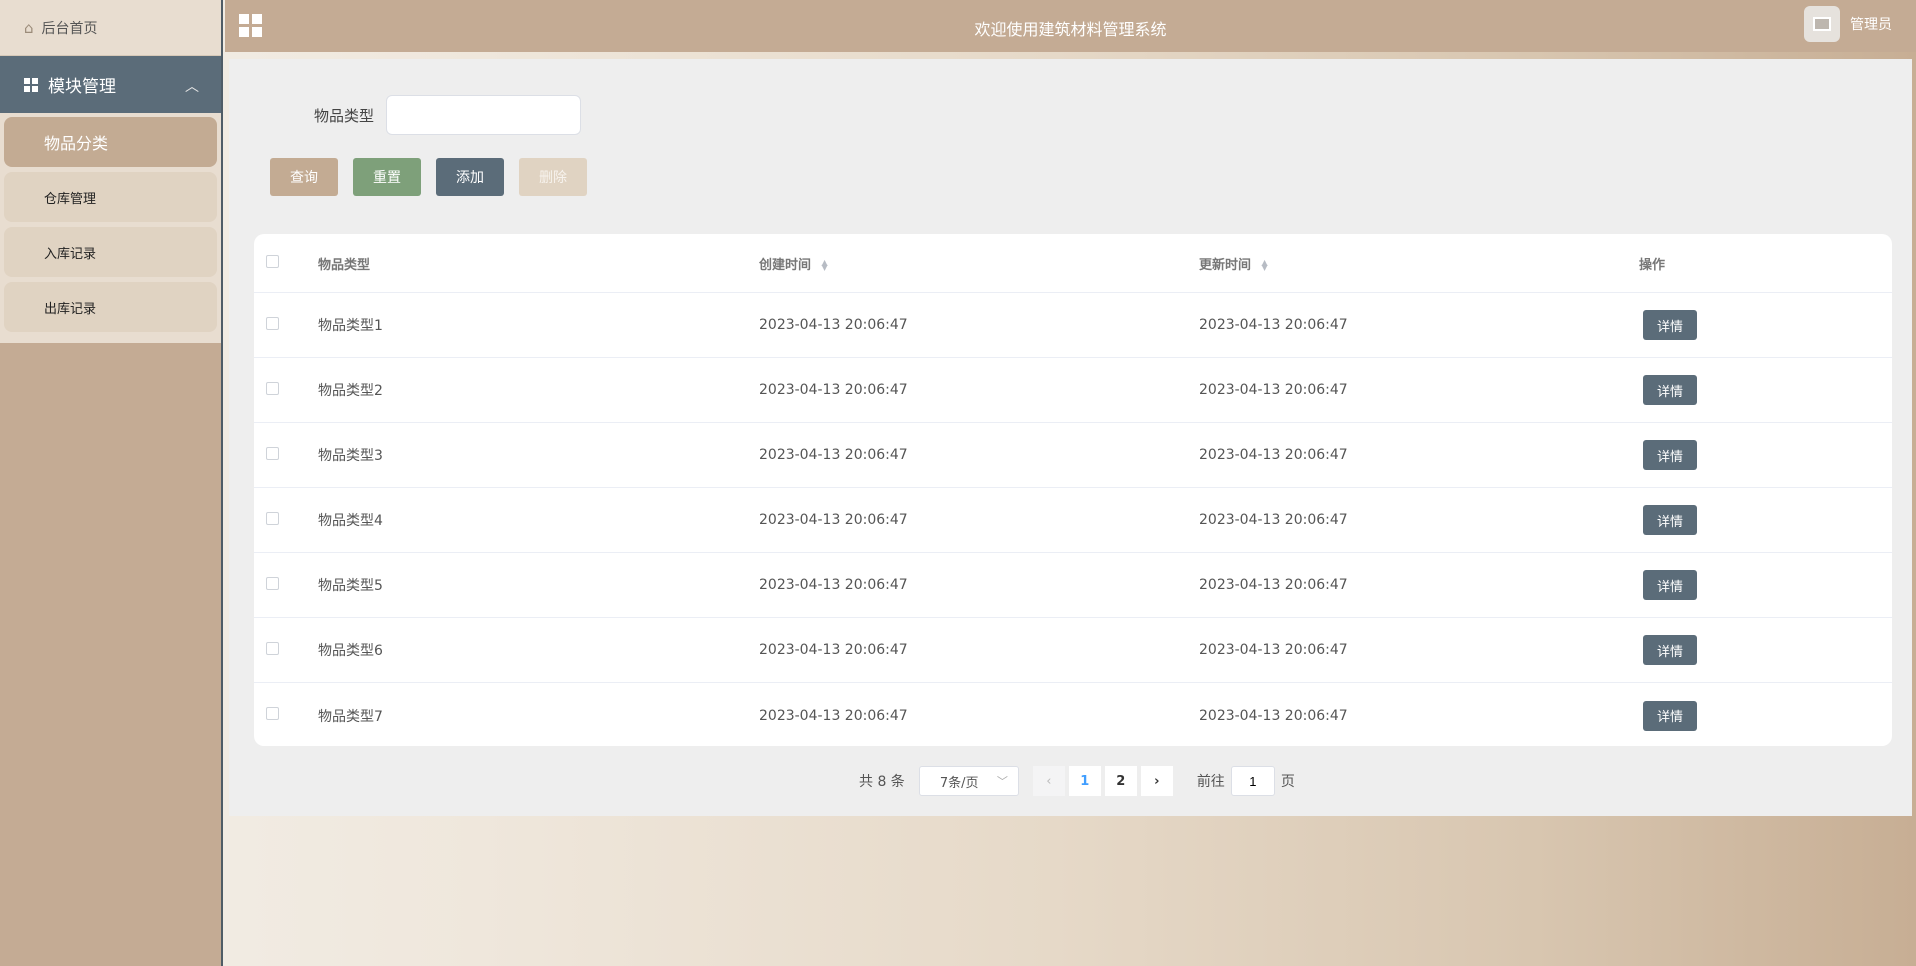  What do you see at coordinates (882, 782) in the screenshot?
I see `total-count: 共 8 条` at bounding box center [882, 782].